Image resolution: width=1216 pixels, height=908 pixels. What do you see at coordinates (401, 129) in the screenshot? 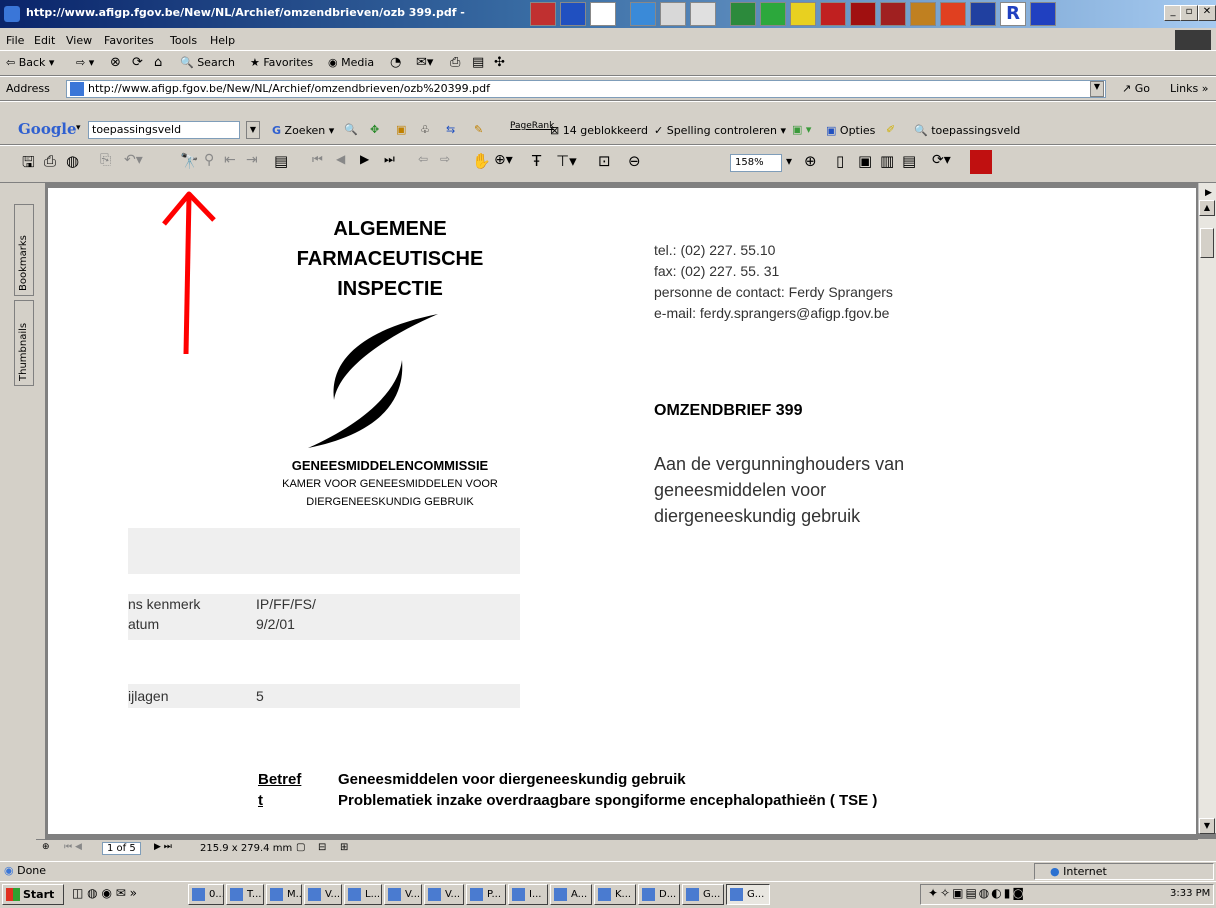
I see `info-icon: ▣` at bounding box center [401, 129].